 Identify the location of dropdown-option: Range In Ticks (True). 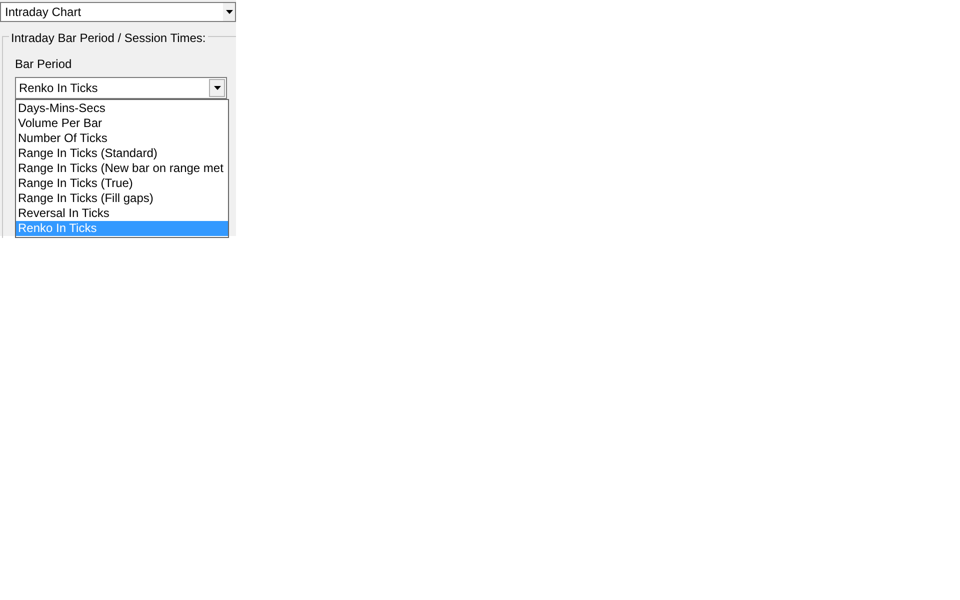
(122, 183).